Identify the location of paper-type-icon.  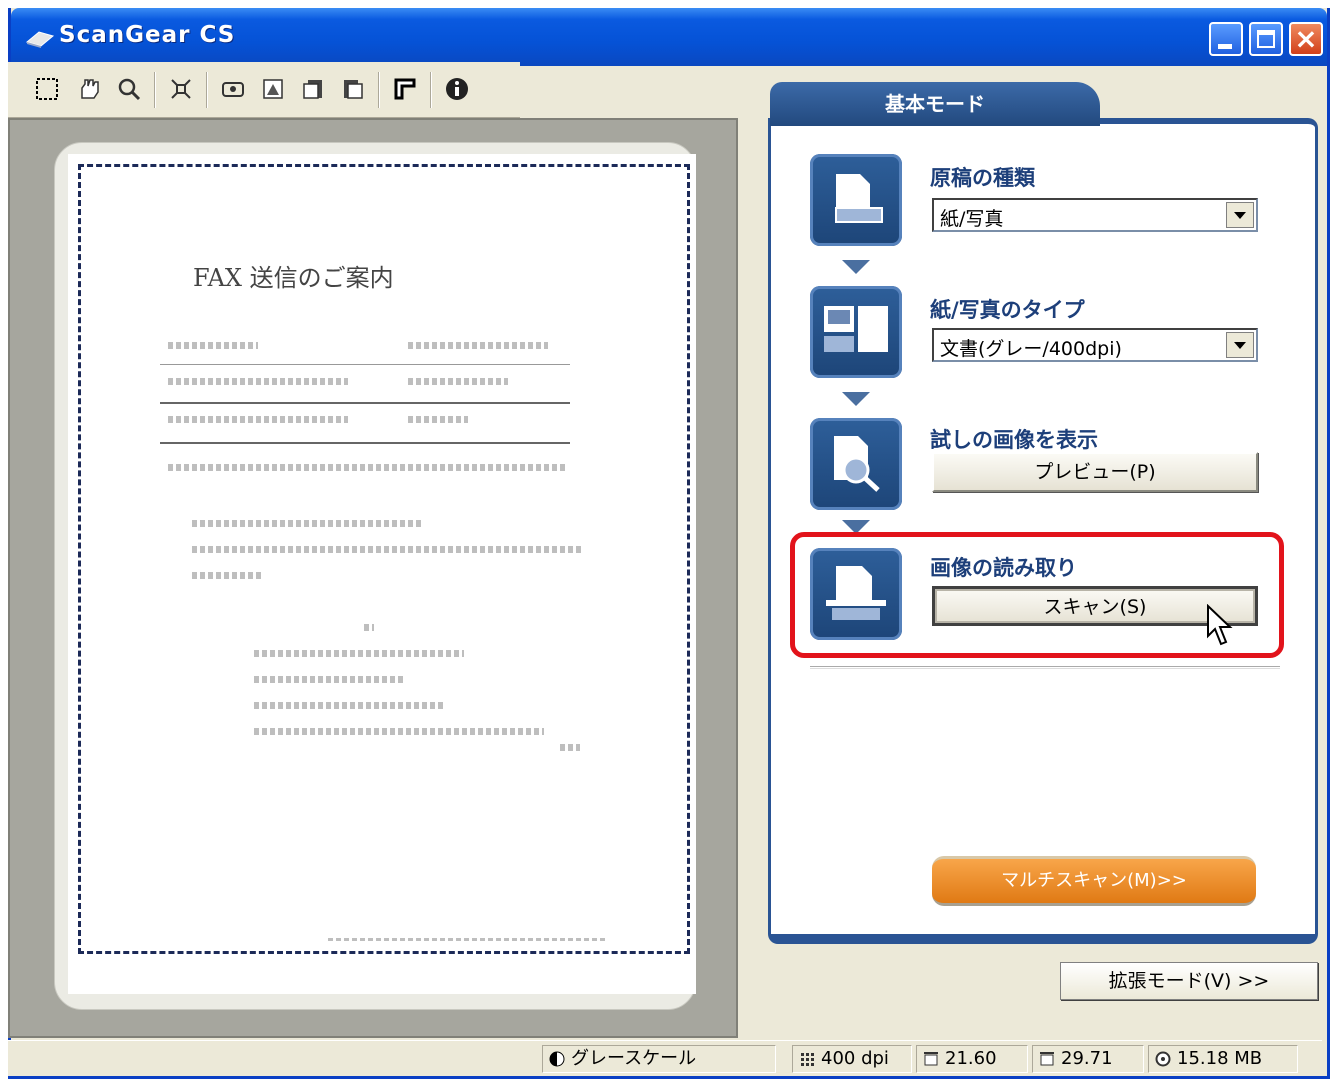
(856, 332).